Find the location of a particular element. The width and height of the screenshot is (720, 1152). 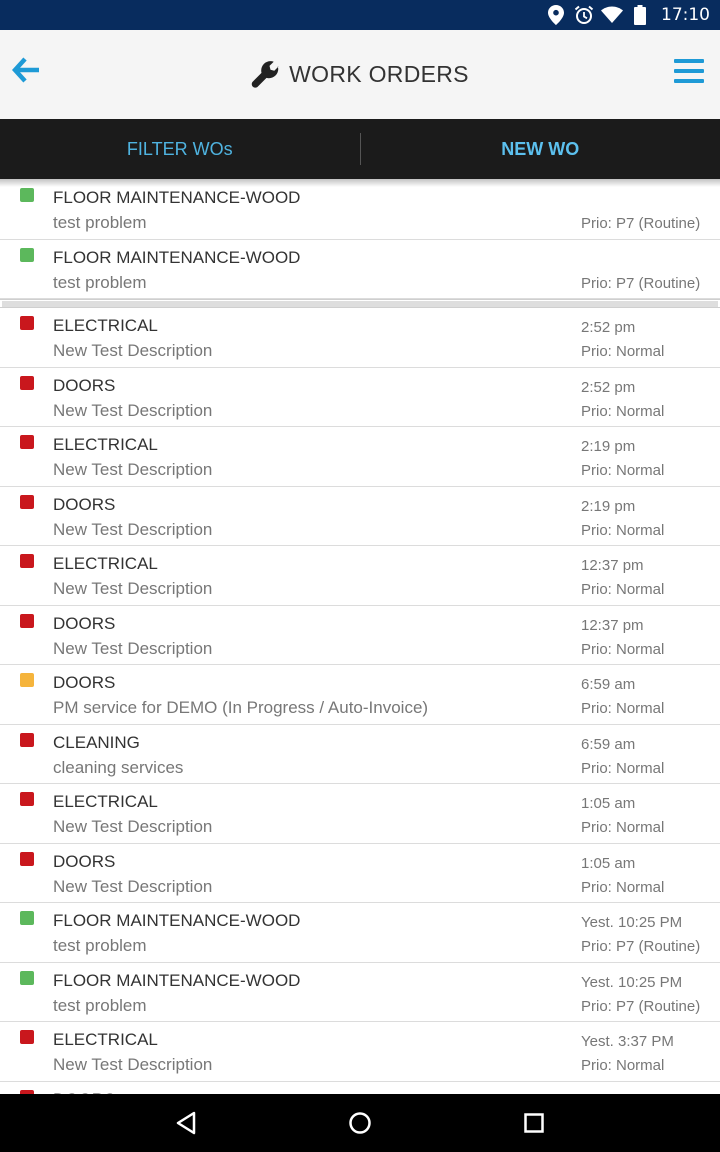

new-wo-button: NEW WO is located at coordinates (540, 149).